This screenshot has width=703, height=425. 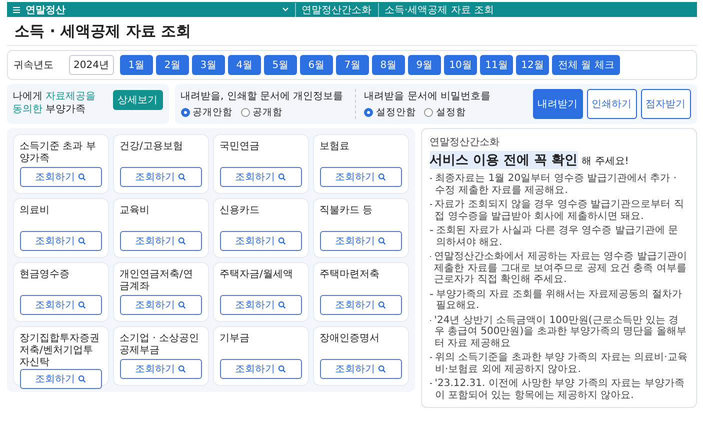 I want to click on category-name: 장애인증명서, so click(x=350, y=339).